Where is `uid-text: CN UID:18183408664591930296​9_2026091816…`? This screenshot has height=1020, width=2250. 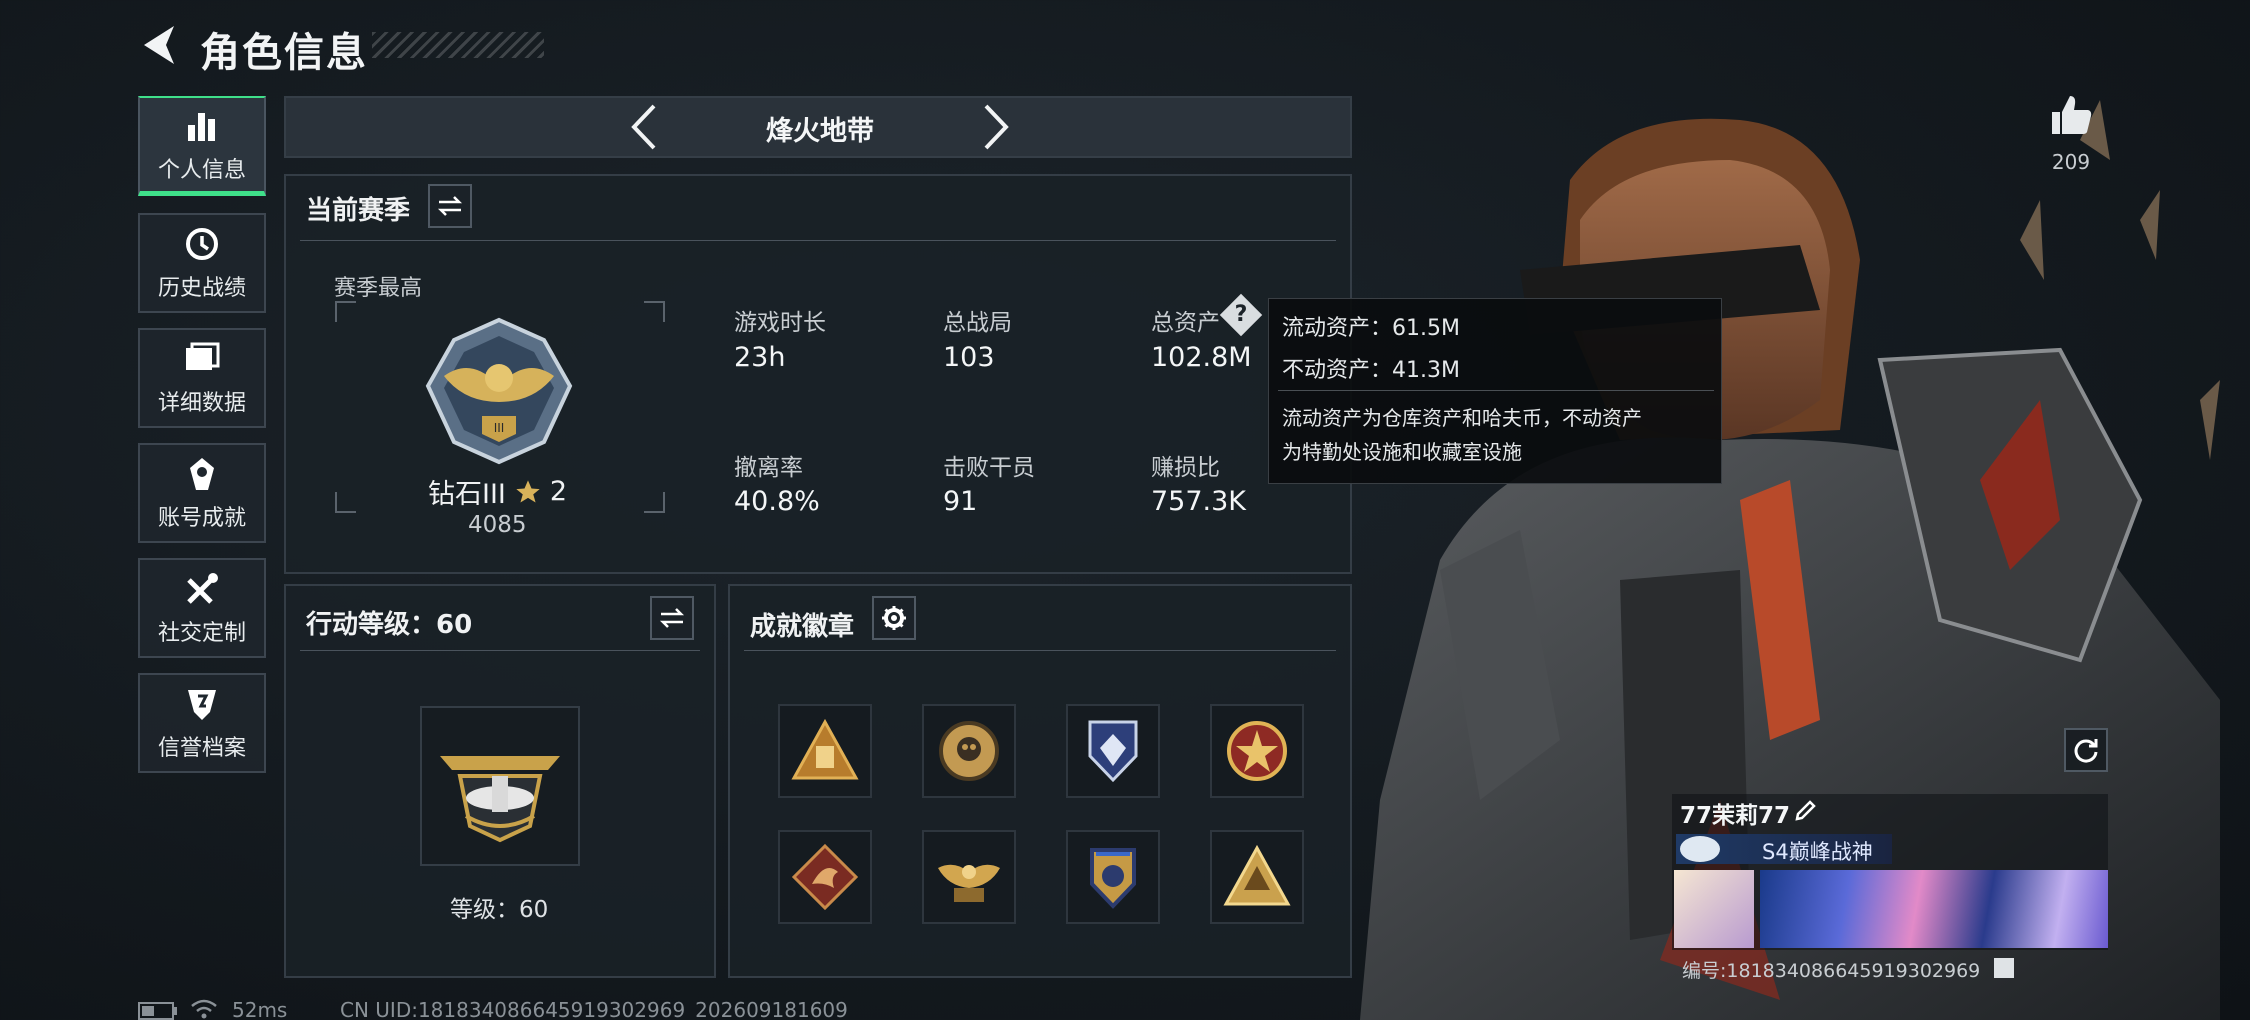
uid-text: CN UID:18183408664591930296​9_2026091816… is located at coordinates (594, 1009).